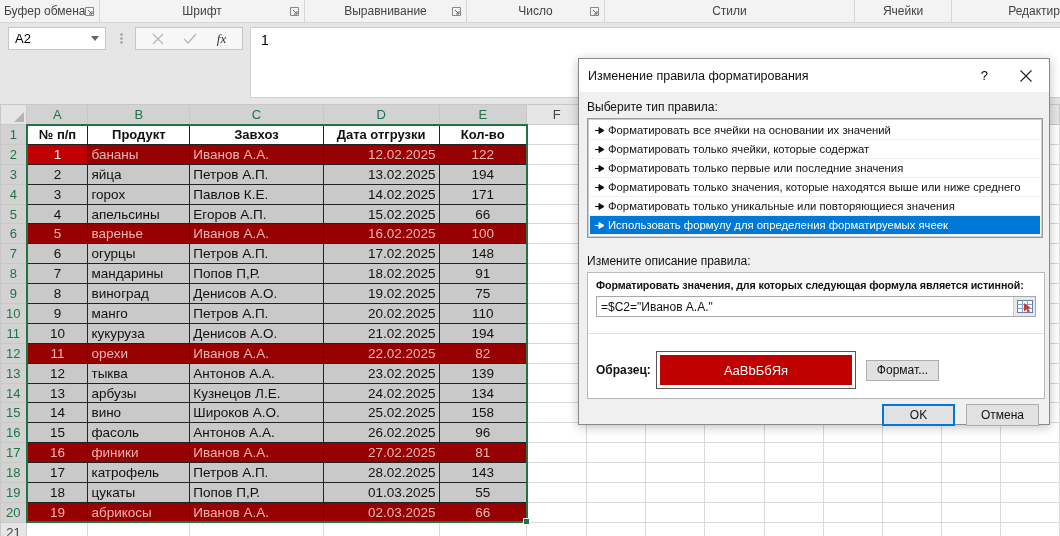 The image size is (1060, 536). Describe the element at coordinates (1002, 415) in the screenshot. I see `dialog-button: Отмена` at that location.